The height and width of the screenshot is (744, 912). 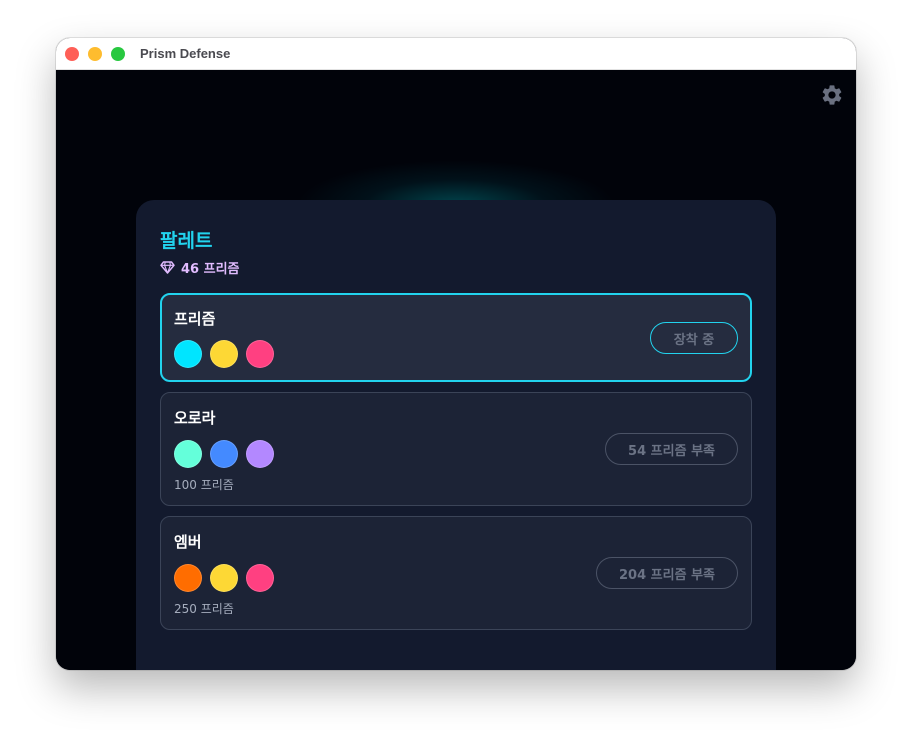 What do you see at coordinates (95, 54) in the screenshot?
I see `minimize-window-button` at bounding box center [95, 54].